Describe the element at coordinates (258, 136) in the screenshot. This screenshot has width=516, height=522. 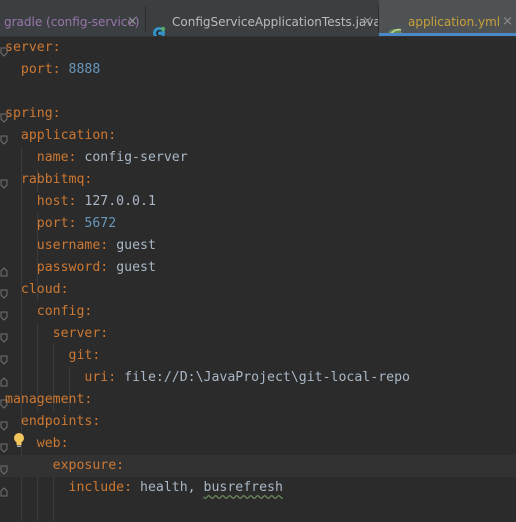
I see `code-line: application:` at that location.